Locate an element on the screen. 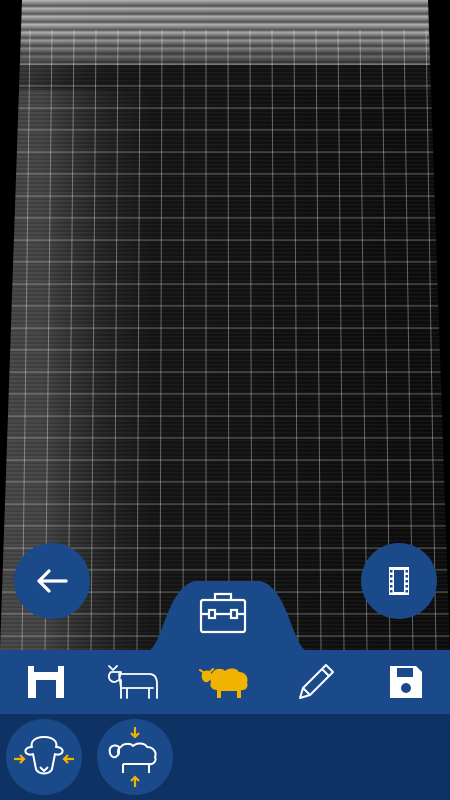 The height and width of the screenshot is (800, 450). toolbar-item-cow is located at coordinates (133, 682).